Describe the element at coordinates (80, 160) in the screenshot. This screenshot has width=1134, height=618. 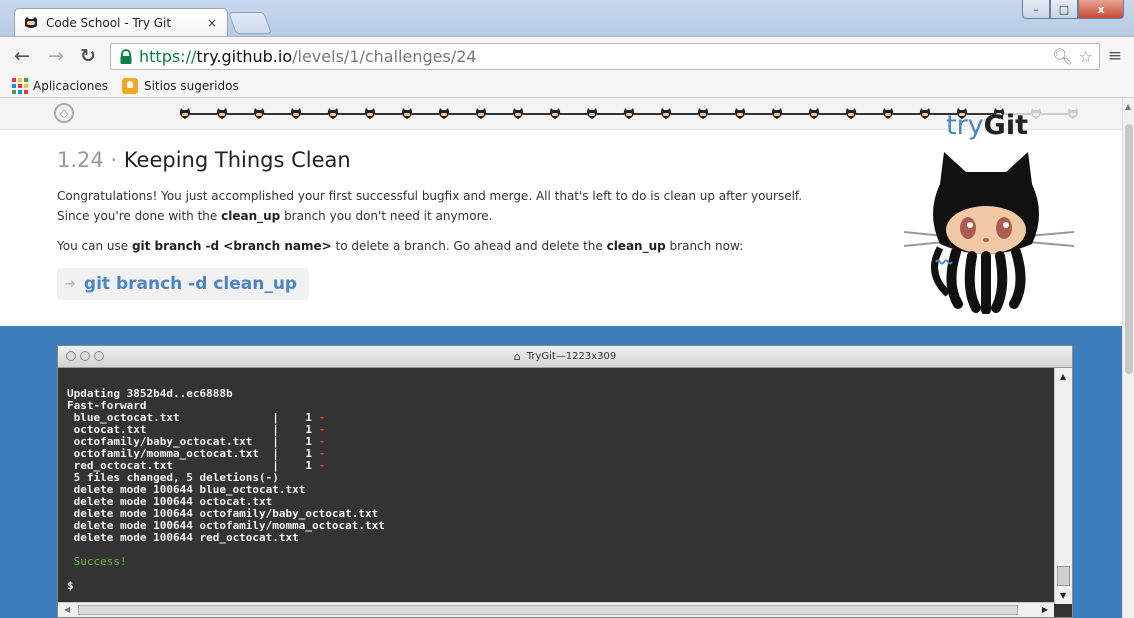
I see `lesson-number: 1.24` at that location.